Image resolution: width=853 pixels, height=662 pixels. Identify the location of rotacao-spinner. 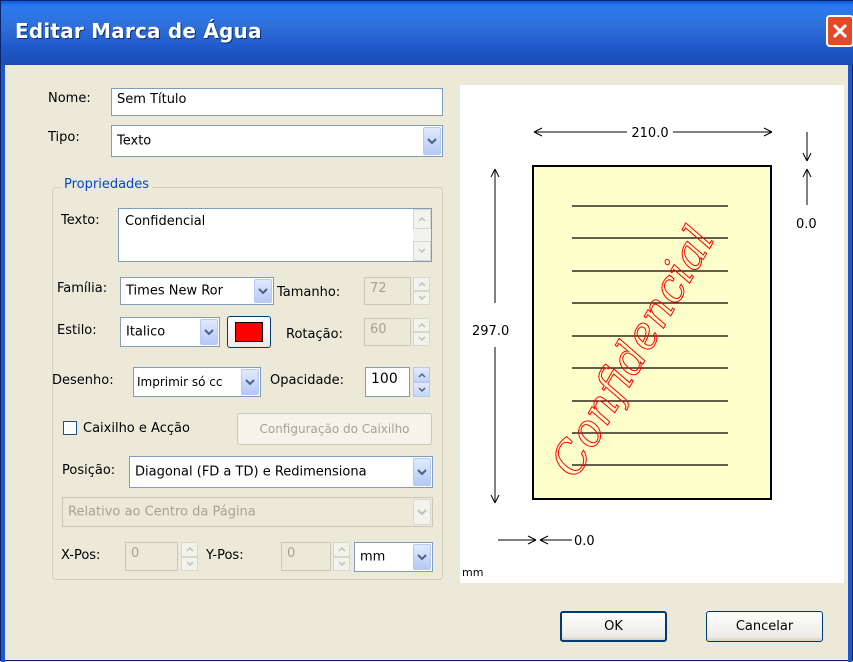
(421, 332).